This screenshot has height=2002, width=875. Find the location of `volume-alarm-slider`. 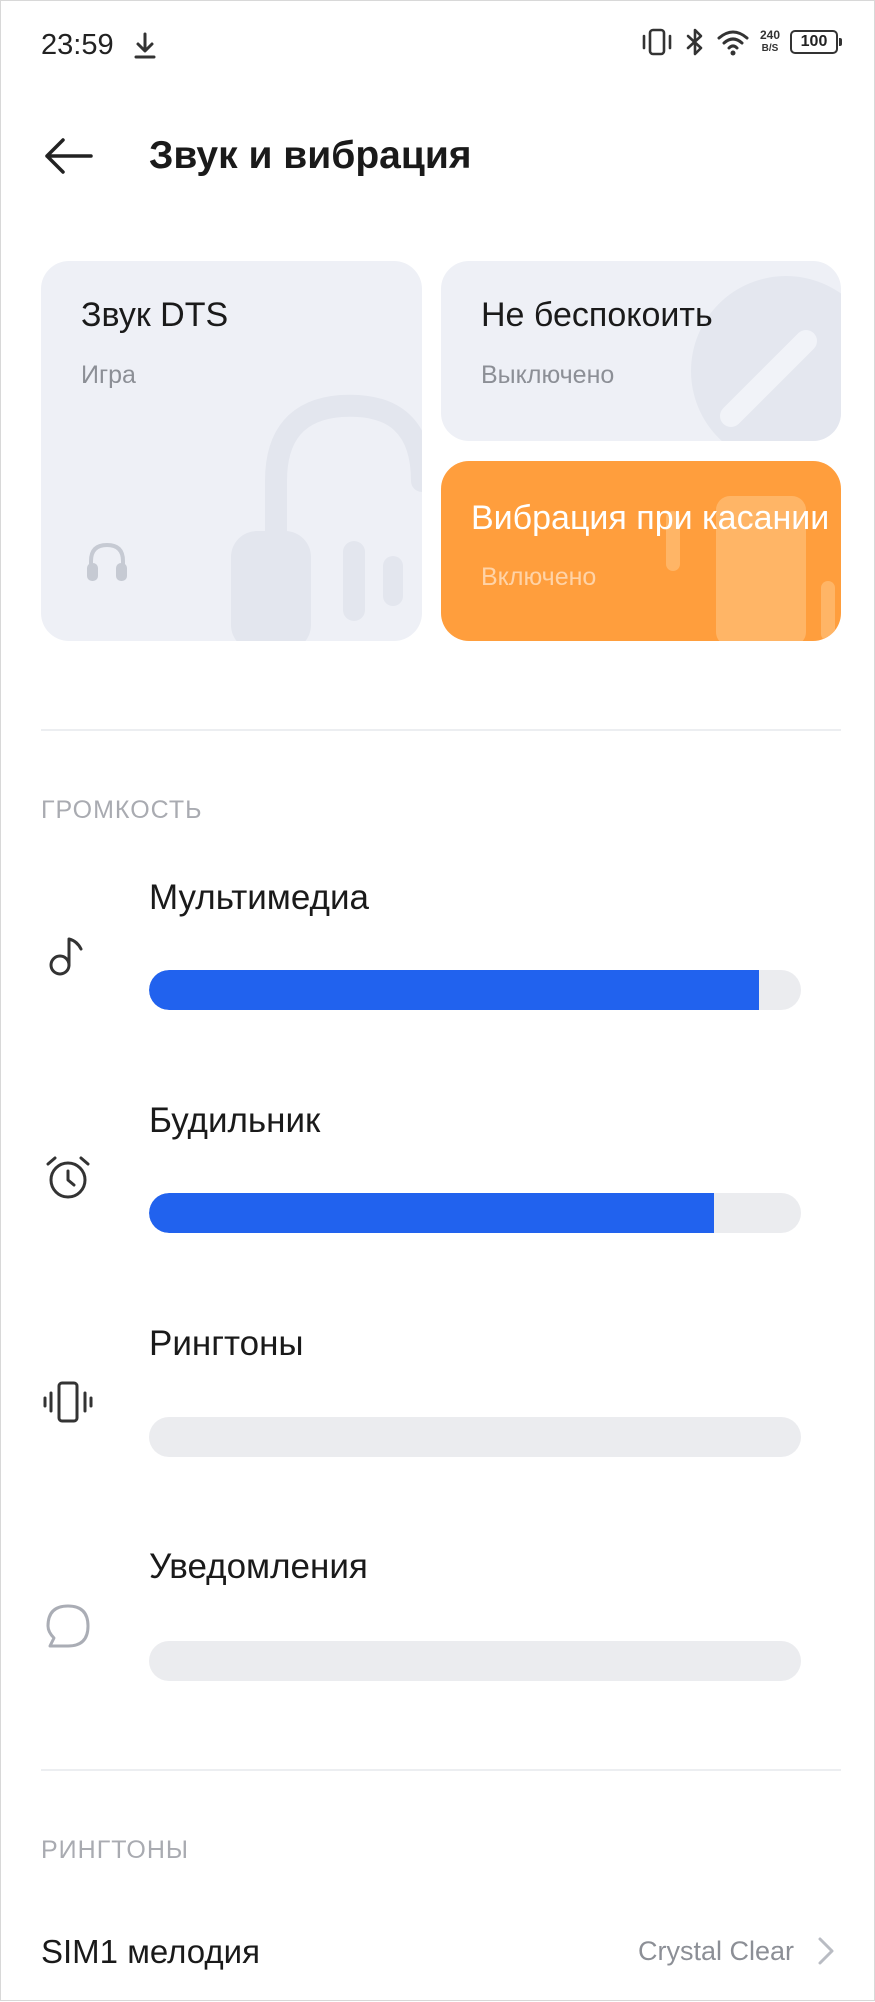

volume-alarm-slider is located at coordinates (475, 1213).